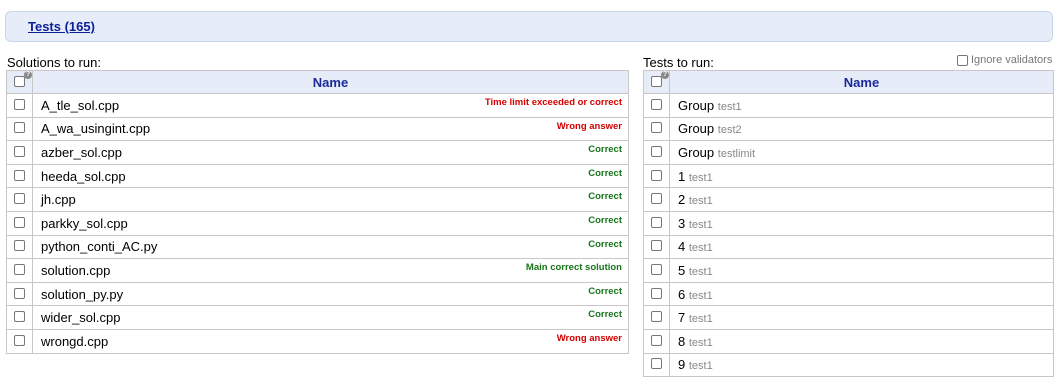 This screenshot has width=1064, height=377. What do you see at coordinates (729, 130) in the screenshot?
I see `test-group: test2` at bounding box center [729, 130].